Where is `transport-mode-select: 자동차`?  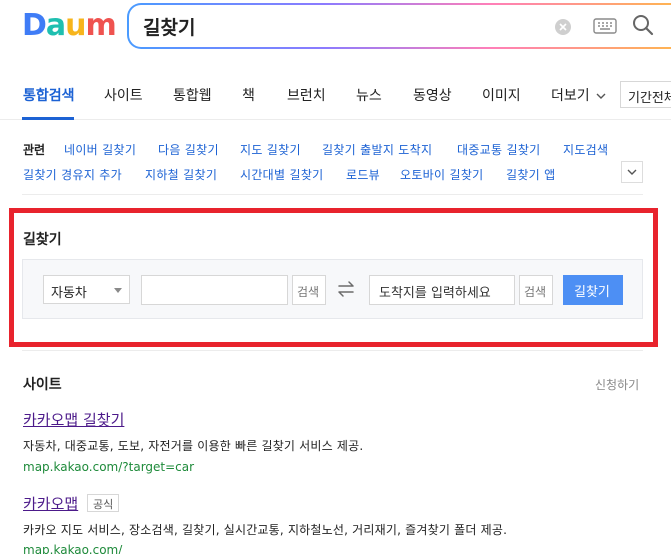 transport-mode-select: 자동차 is located at coordinates (86, 289).